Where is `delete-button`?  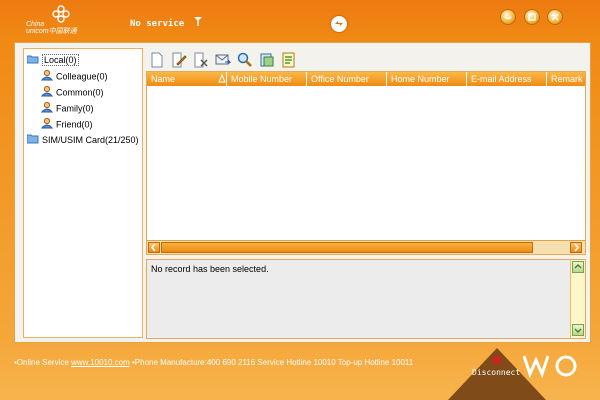
delete-button is located at coordinates (201, 60).